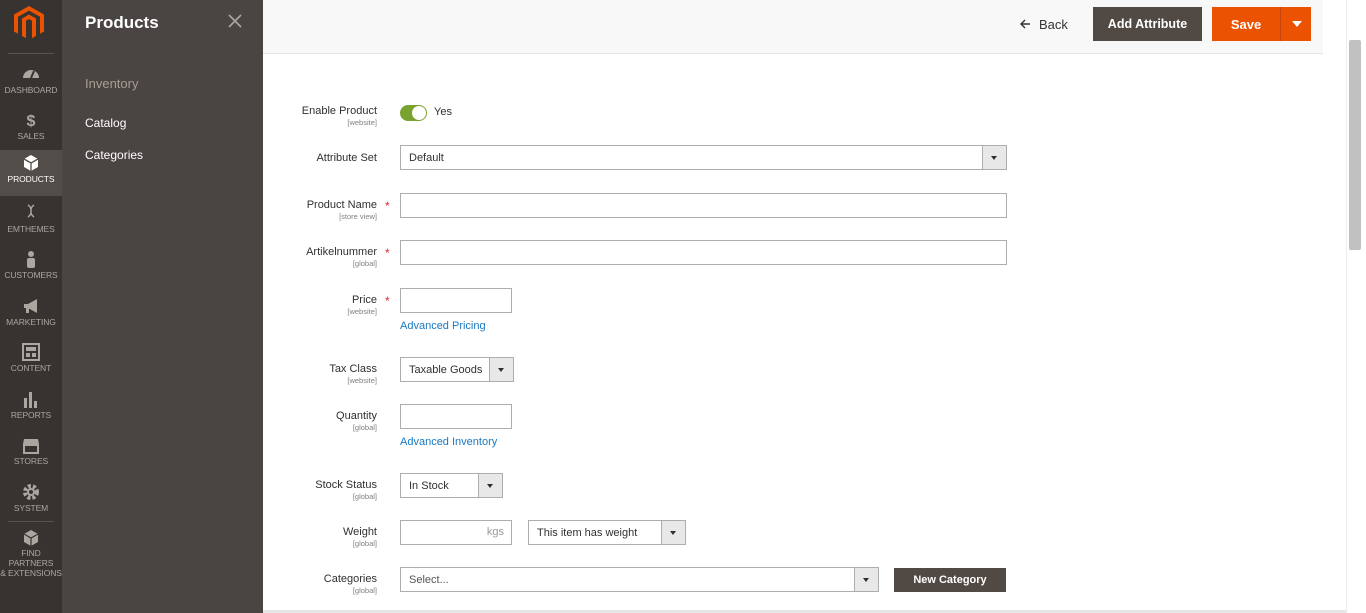  What do you see at coordinates (793, 27) in the screenshot?
I see `page-actions-bar: Back Add Attribute Save` at bounding box center [793, 27].